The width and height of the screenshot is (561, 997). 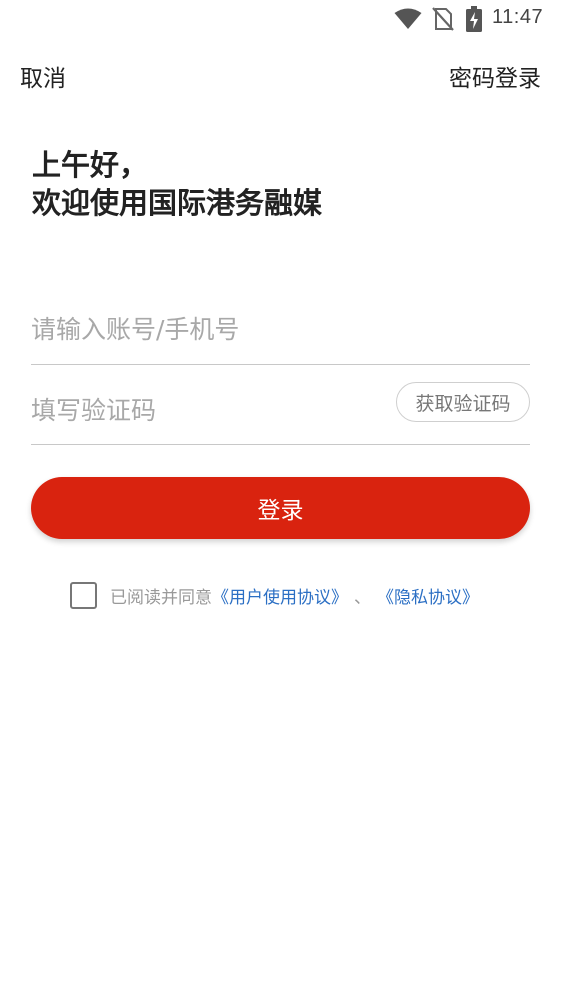 I want to click on greeting: 上午好， 欢迎使用国际港务融媒, so click(x=177, y=184).